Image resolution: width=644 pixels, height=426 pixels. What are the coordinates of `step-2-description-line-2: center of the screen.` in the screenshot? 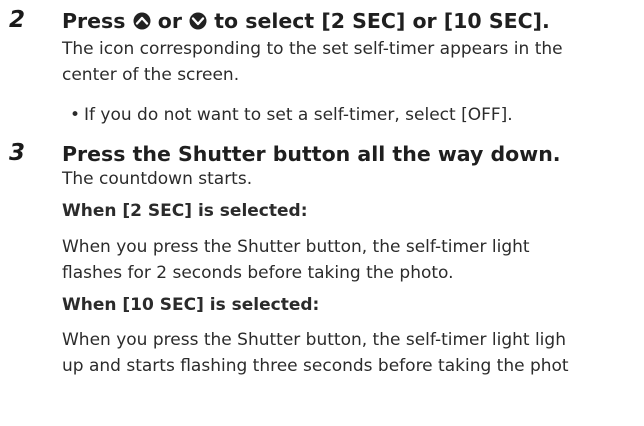 It's located at (151, 75).